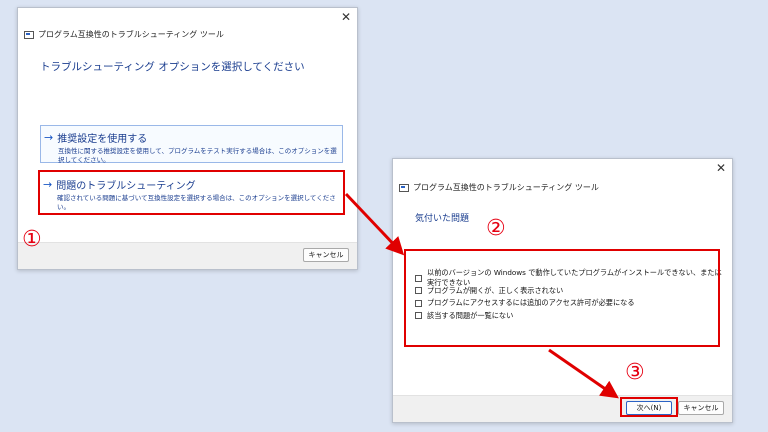 This screenshot has width=768, height=432. I want to click on dialog-footer: 次へ(N) キャンセル, so click(562, 408).